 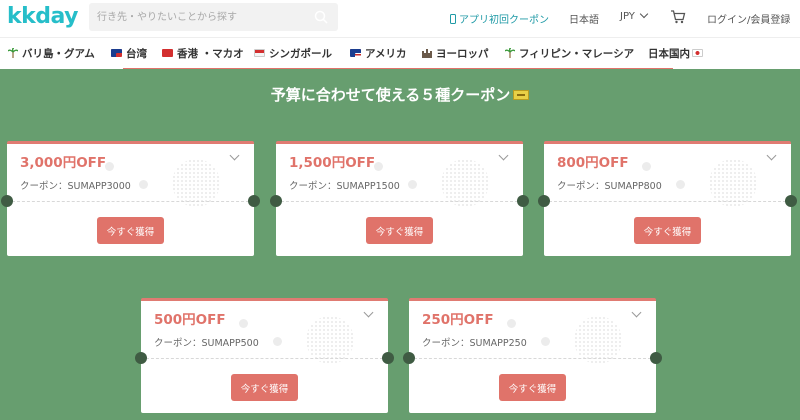 I want to click on castle-icon, so click(x=427, y=53).